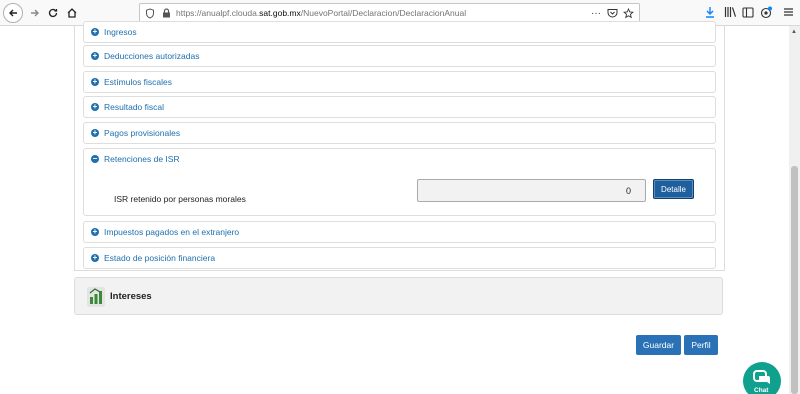 This screenshot has width=800, height=394. Describe the element at coordinates (612, 13) in the screenshot. I see `pocket-icon` at that location.